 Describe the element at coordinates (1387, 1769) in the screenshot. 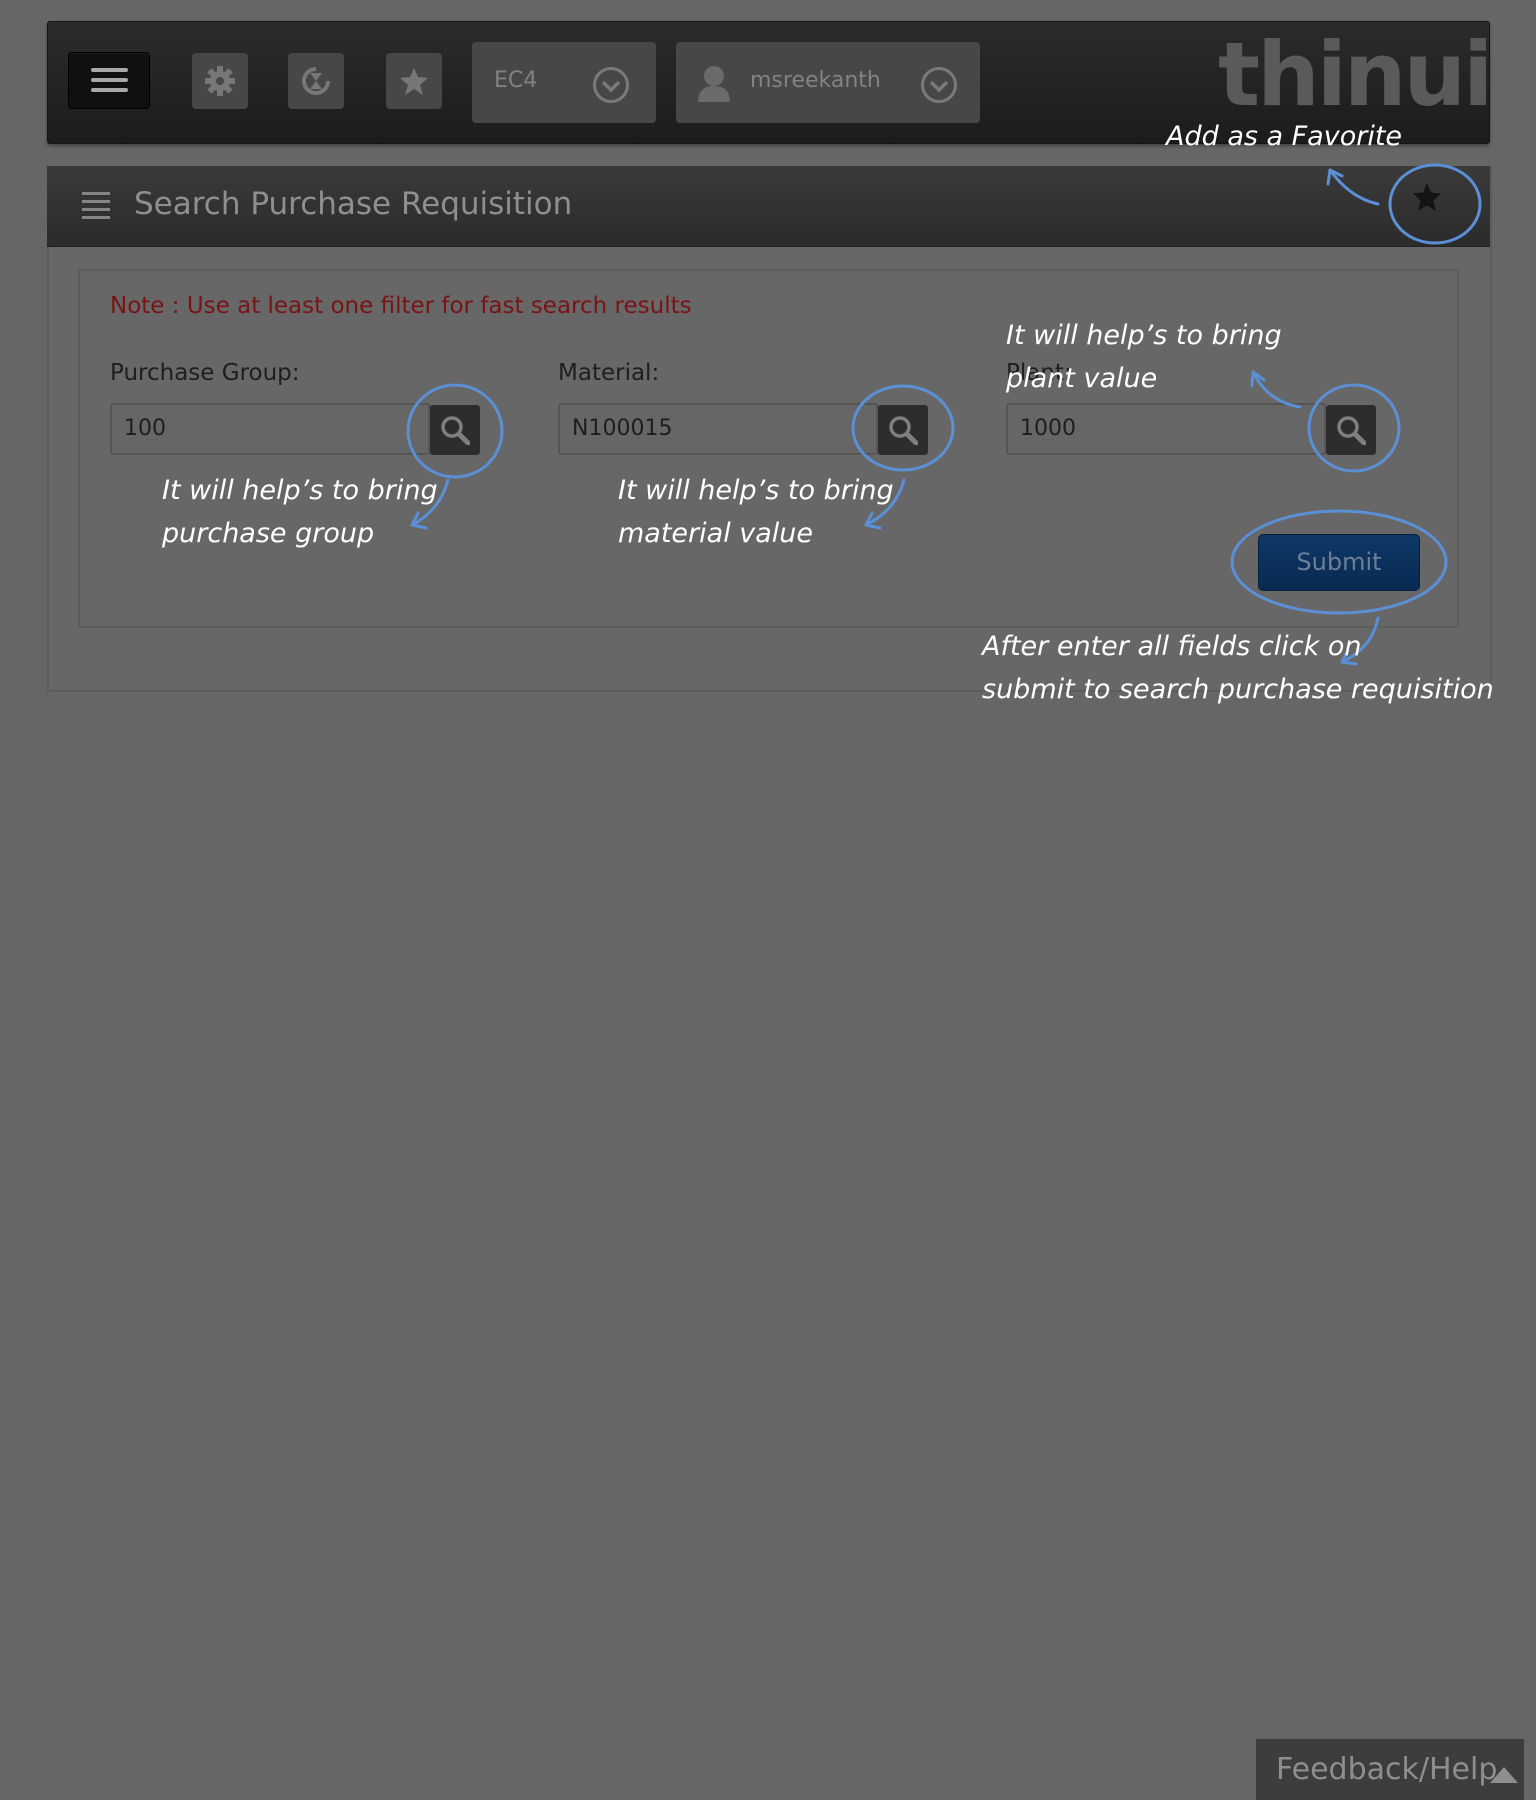

I see `feedback-help-label: Feedback/Help` at that location.